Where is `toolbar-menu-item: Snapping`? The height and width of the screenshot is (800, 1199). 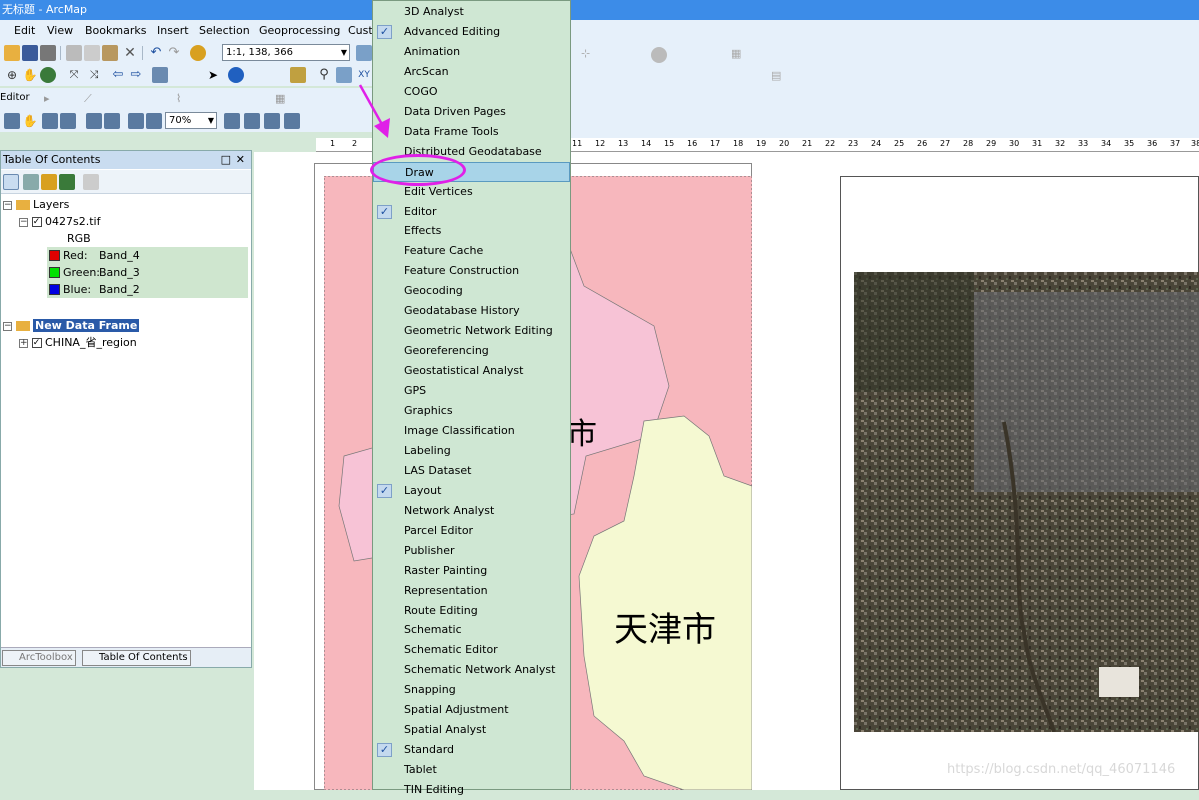
toolbar-menu-item: Snapping is located at coordinates (471, 690).